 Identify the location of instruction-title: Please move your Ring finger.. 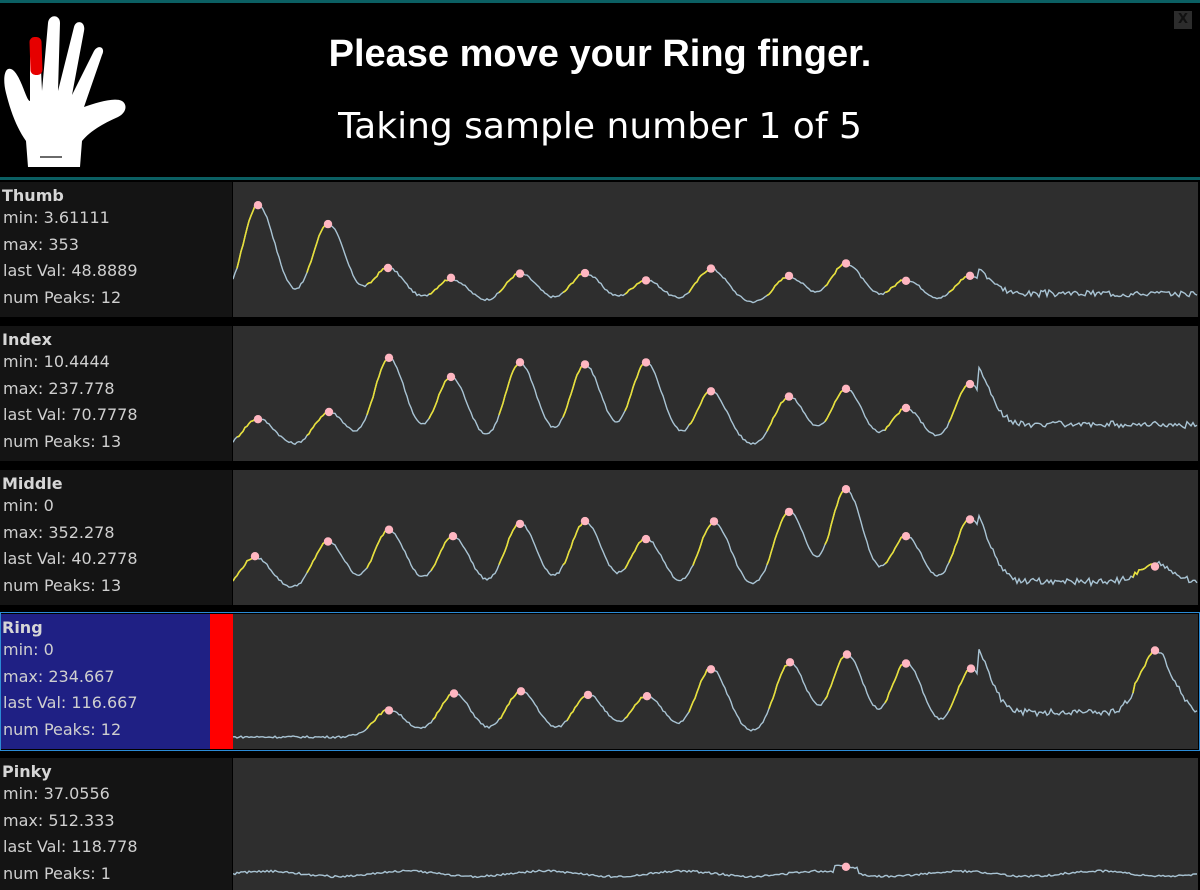
(600, 54).